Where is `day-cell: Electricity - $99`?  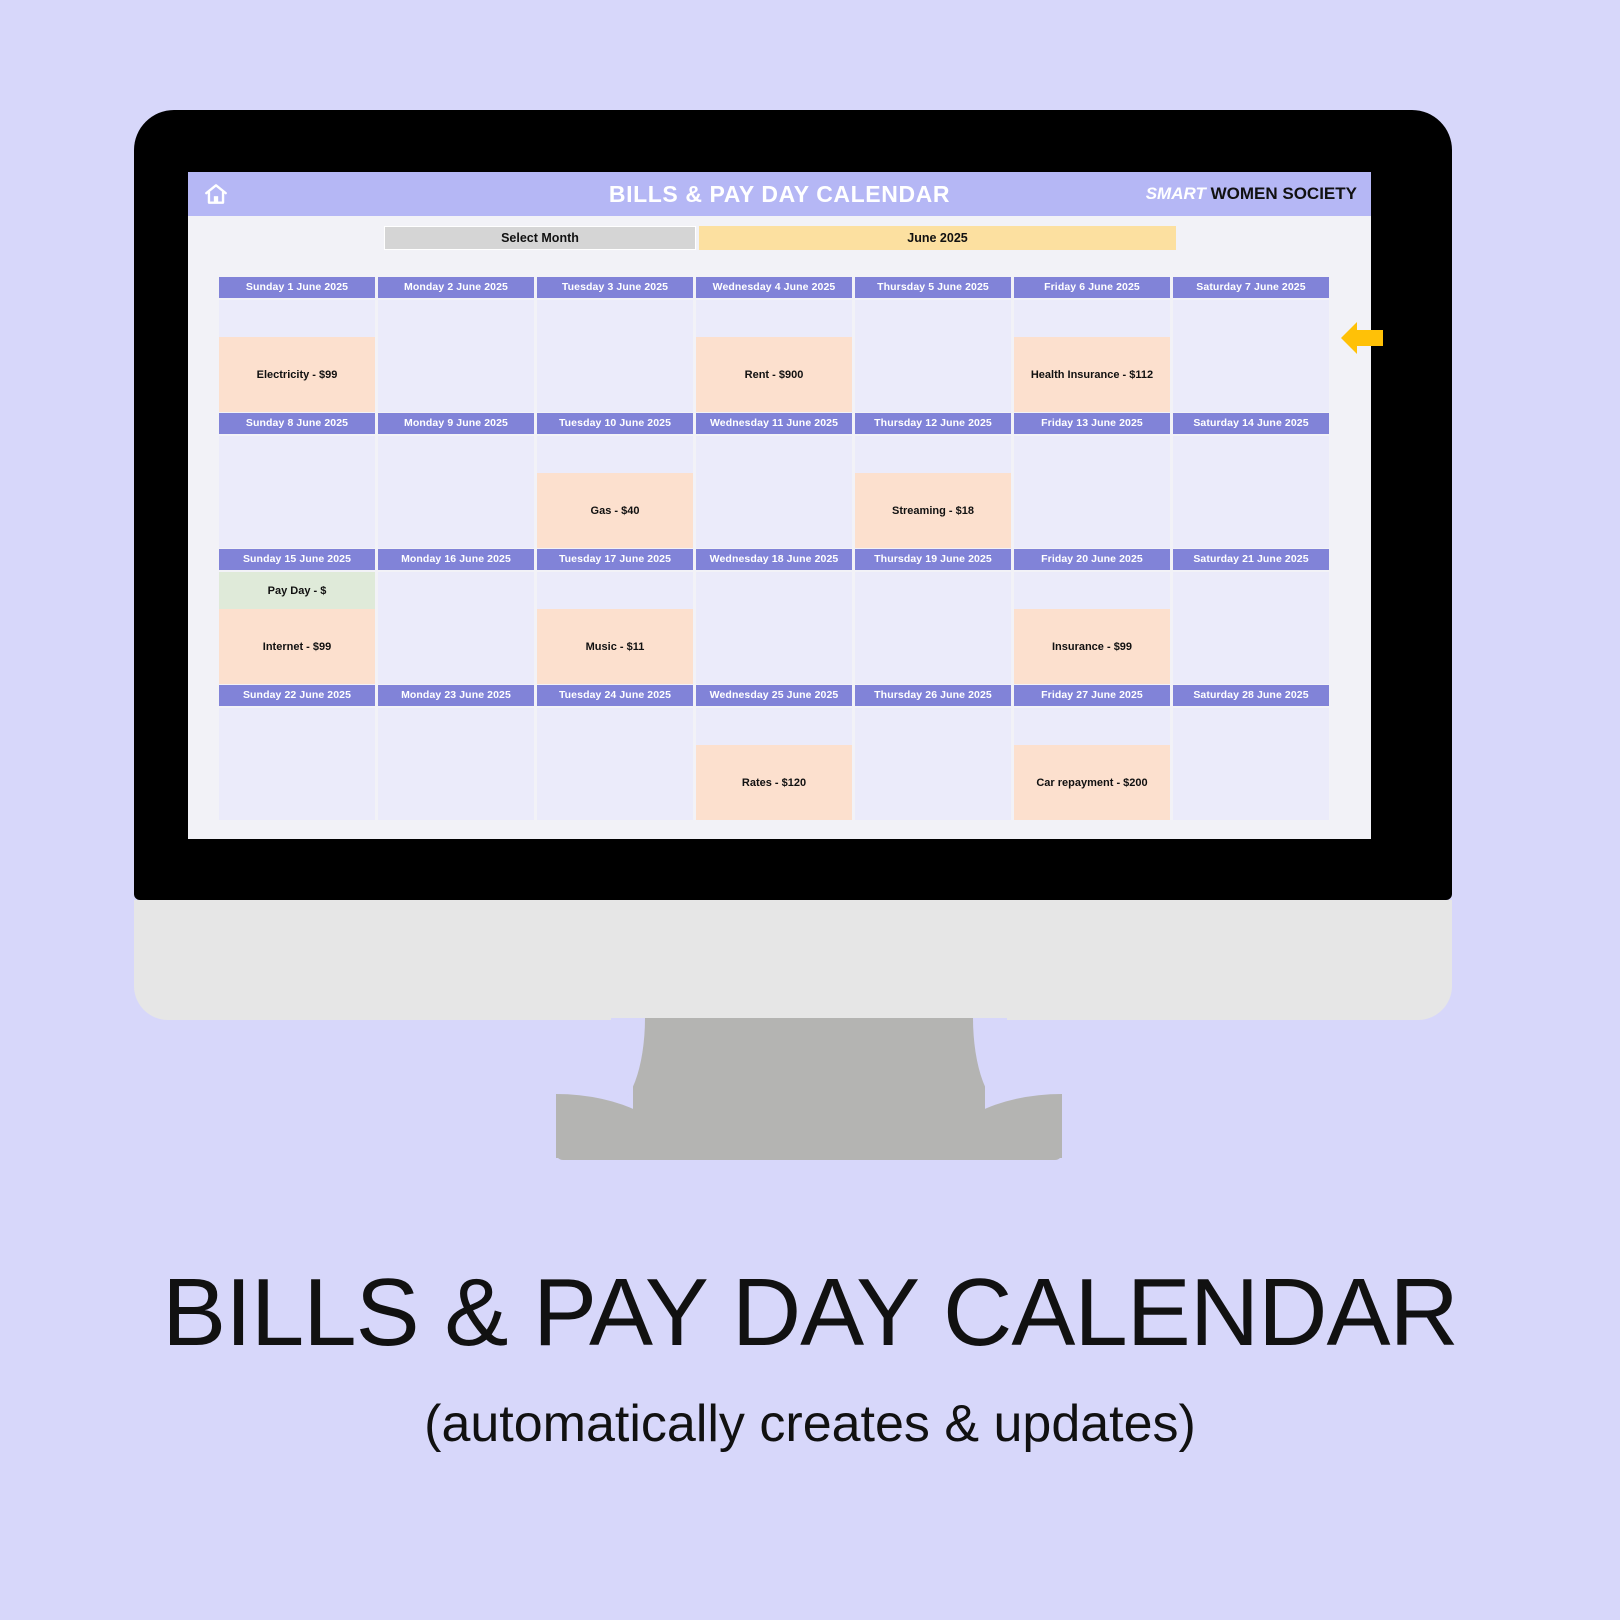
day-cell: Electricity - $99 is located at coordinates (297, 356).